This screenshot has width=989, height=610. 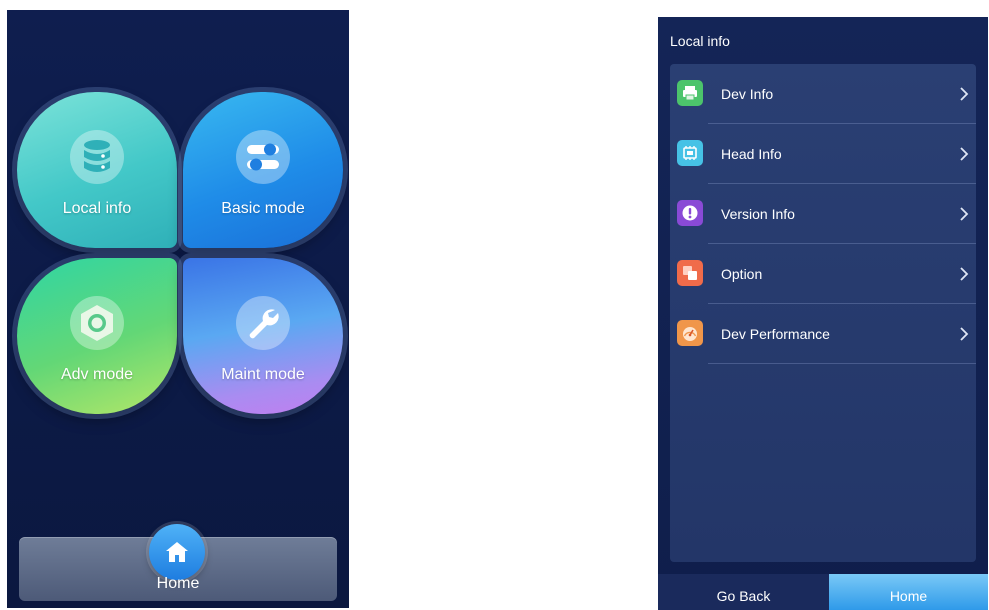 I want to click on basic-mode-tile: Basic mode, so click(x=263, y=170).